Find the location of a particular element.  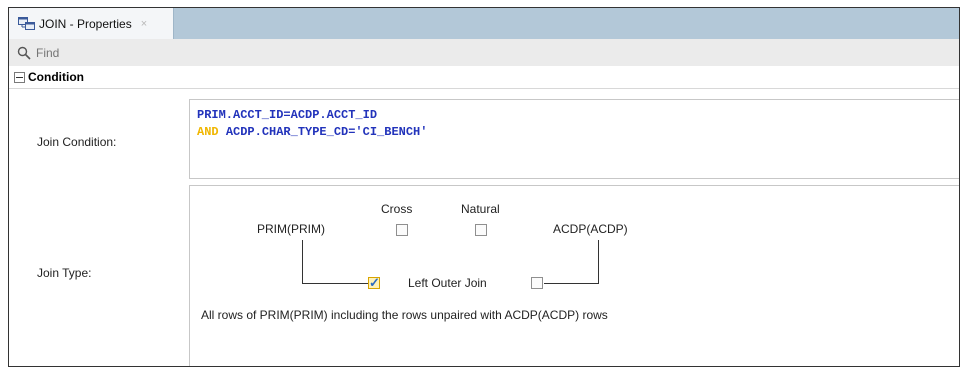

condition-keyword: AND is located at coordinates (208, 132).